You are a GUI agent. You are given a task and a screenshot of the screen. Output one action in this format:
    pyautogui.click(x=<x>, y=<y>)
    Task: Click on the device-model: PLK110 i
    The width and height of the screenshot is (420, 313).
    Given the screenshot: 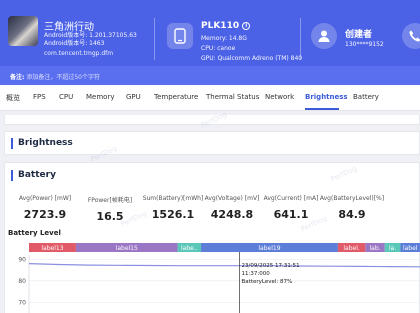 What is the action you would take?
    pyautogui.click(x=226, y=26)
    